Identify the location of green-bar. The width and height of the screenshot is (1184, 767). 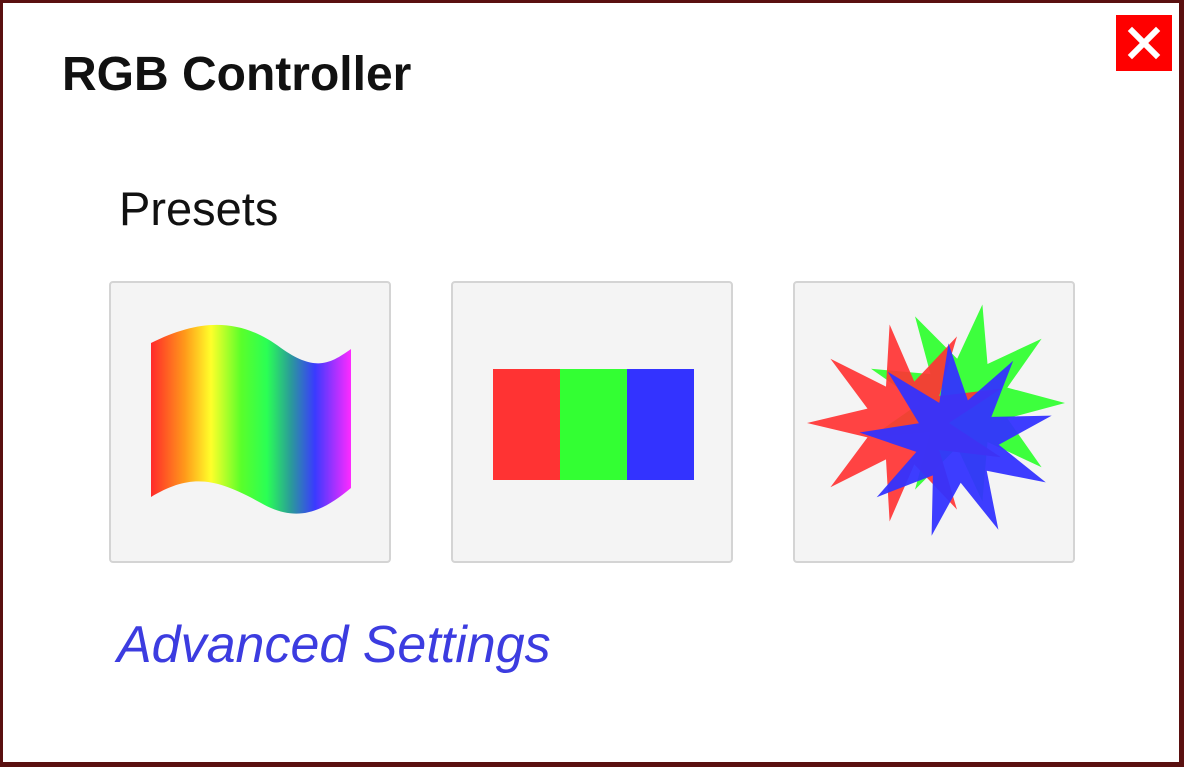
(593, 424).